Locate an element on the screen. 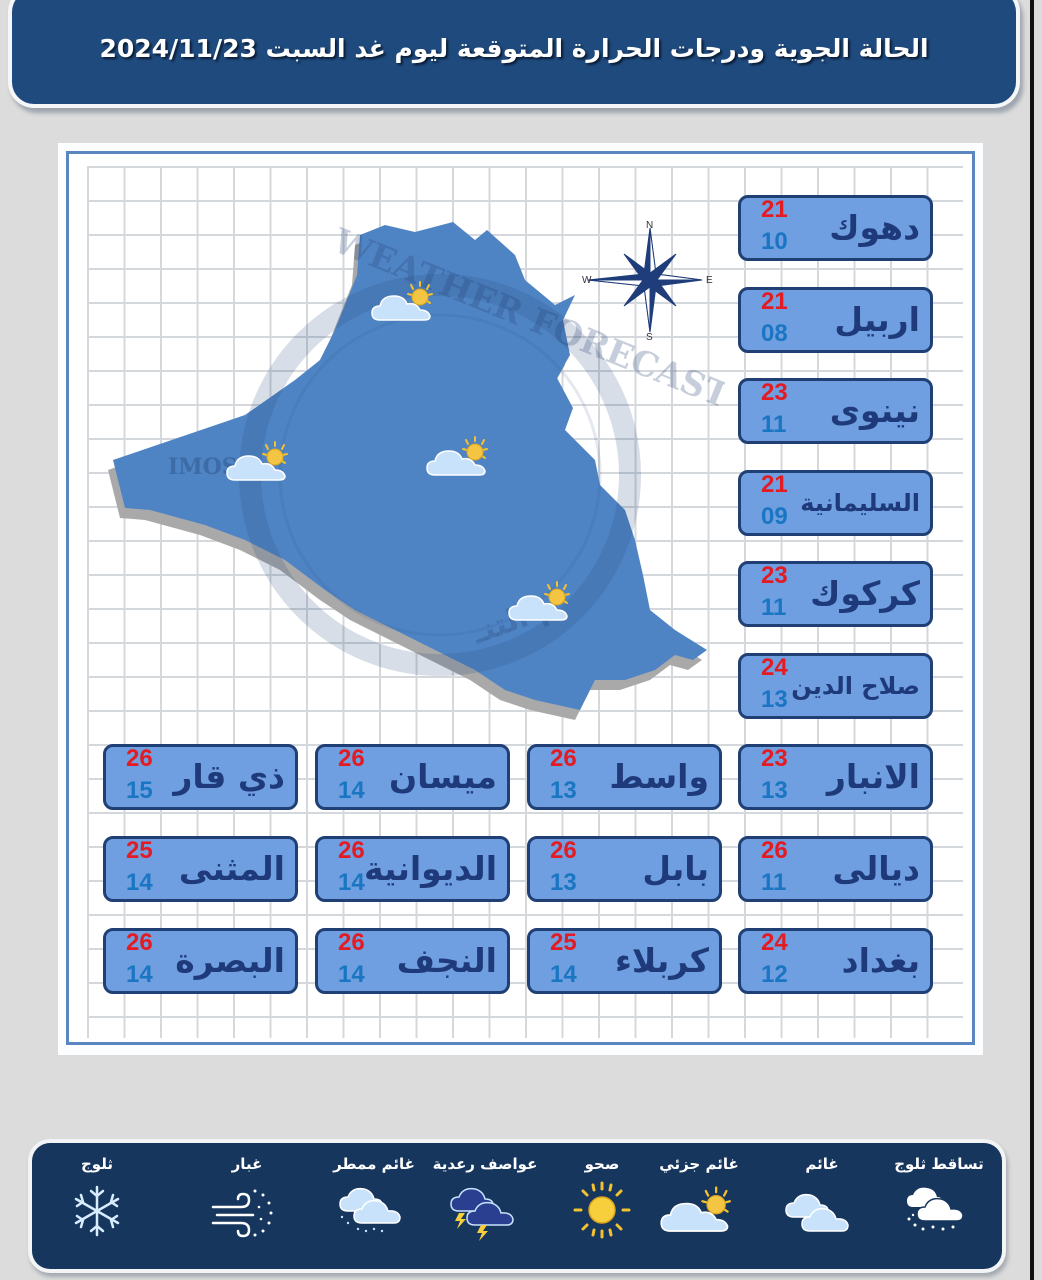 The height and width of the screenshot is (1280, 1042). province-card: بابل 26 13 is located at coordinates (624, 869).